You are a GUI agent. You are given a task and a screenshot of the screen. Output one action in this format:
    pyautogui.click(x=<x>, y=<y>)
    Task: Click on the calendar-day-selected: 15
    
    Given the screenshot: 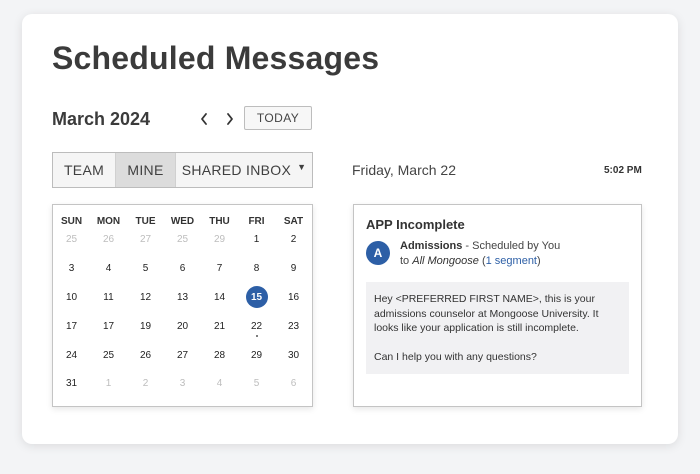 What is the action you would take?
    pyautogui.click(x=256, y=297)
    